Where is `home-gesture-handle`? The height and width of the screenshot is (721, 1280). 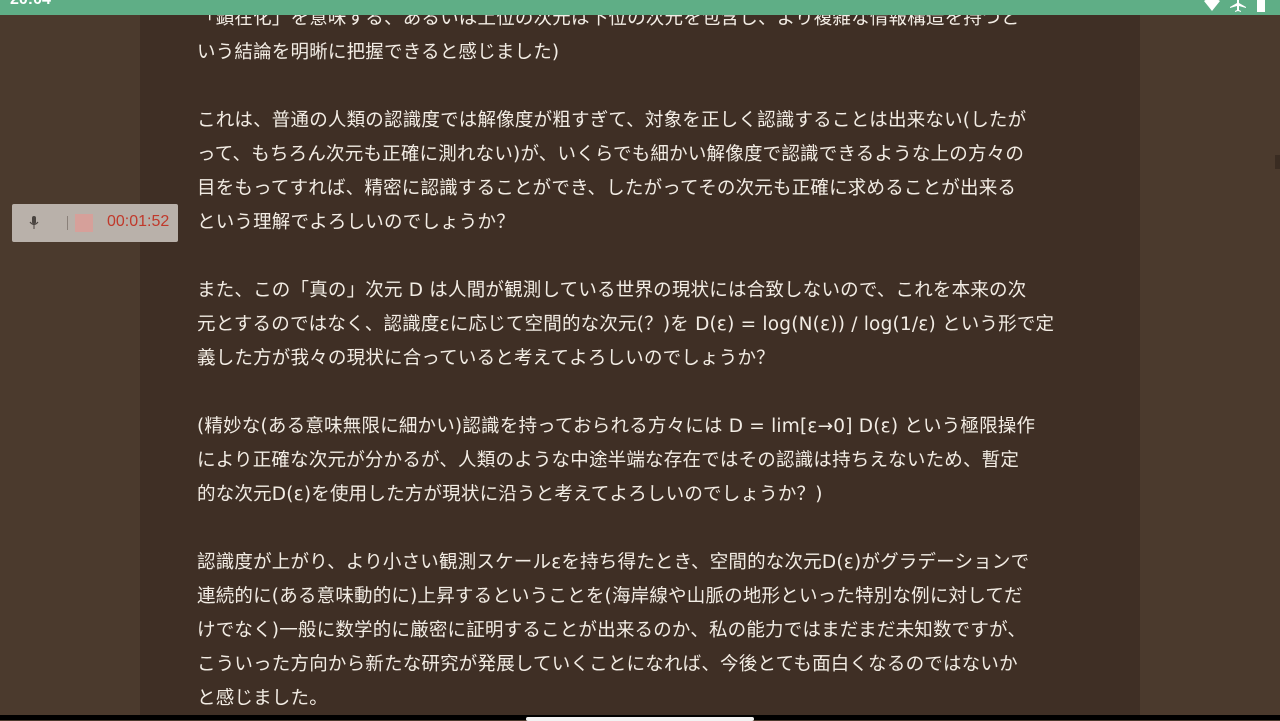 home-gesture-handle is located at coordinates (640, 719).